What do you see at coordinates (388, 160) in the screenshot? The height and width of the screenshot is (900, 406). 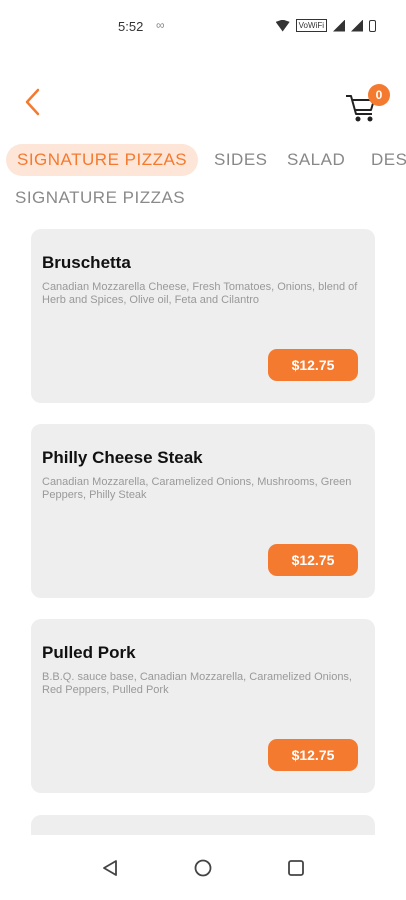 I see `tab-desserts: DESSERTS` at bounding box center [388, 160].